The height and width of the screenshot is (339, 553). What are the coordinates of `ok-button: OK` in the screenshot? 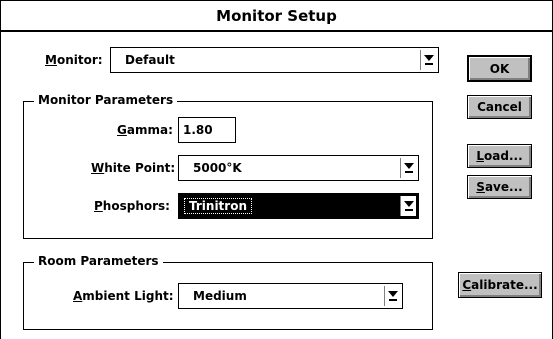 It's located at (499, 68).